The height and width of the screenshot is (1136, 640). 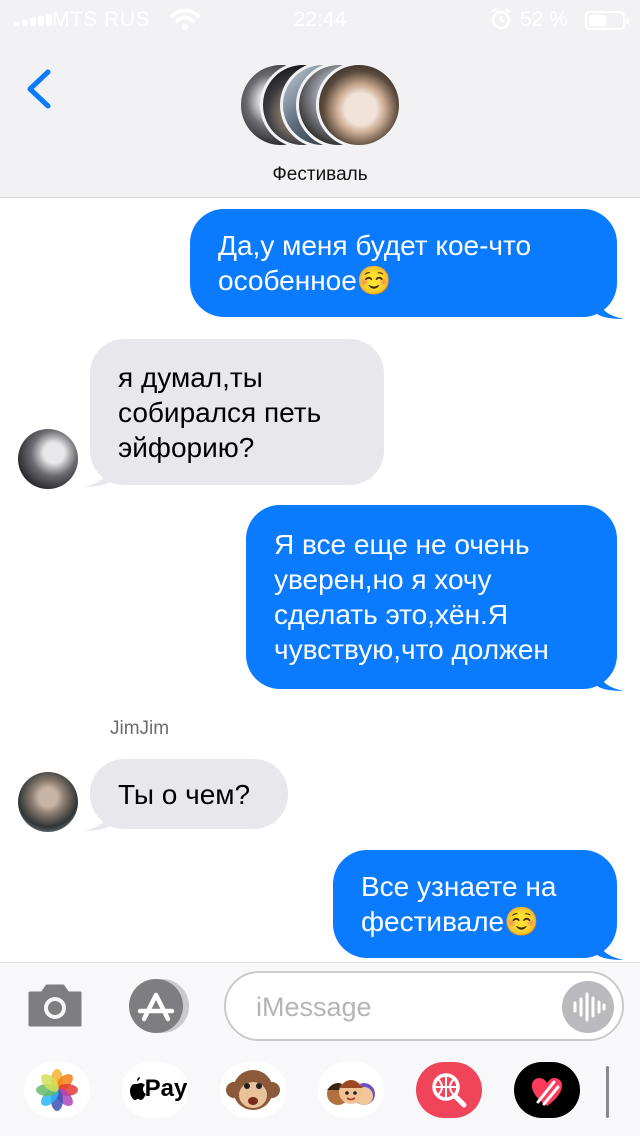 I want to click on alarm-clock-icon, so click(x=501, y=19).